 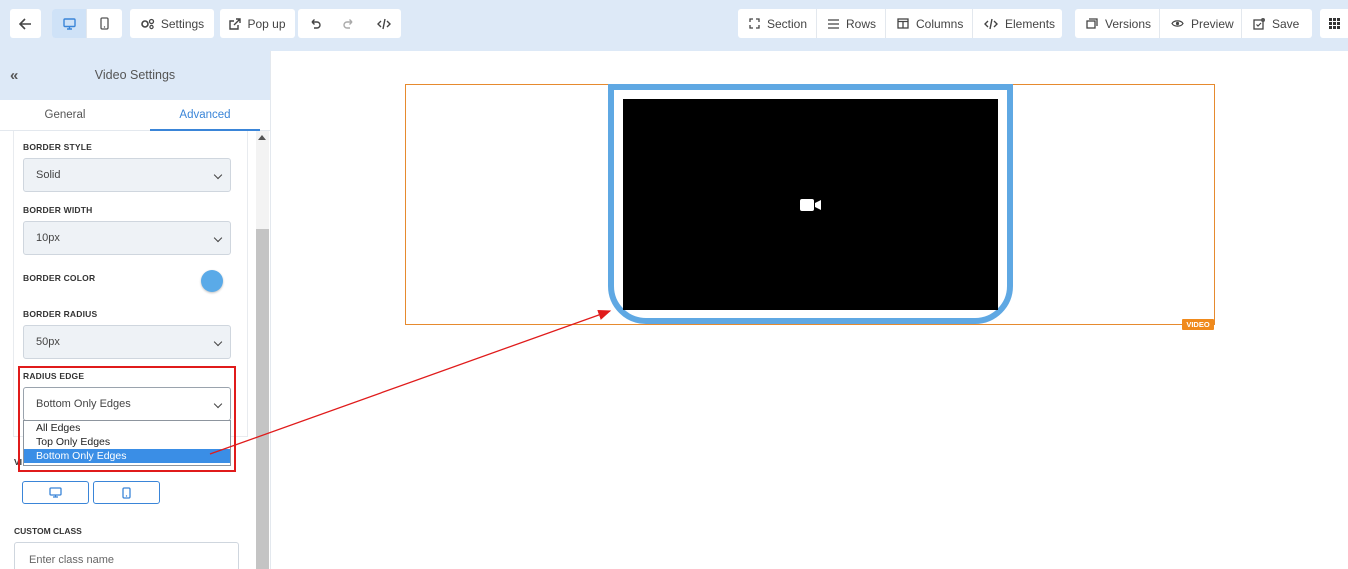 I want to click on save-label: Save, so click(x=1286, y=23).